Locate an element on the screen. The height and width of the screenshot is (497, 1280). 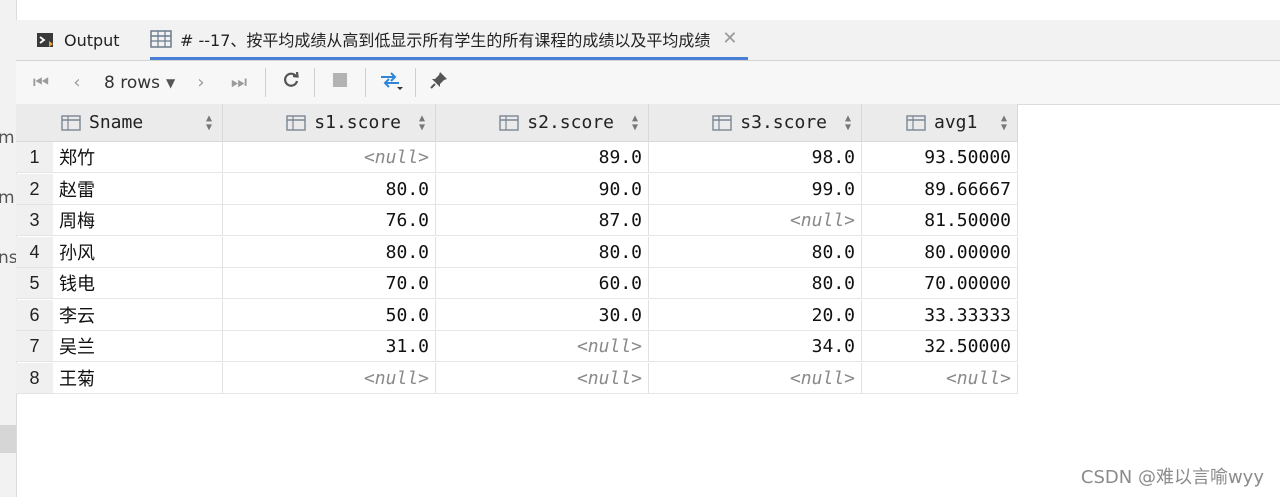
row-number: 8 is located at coordinates (34, 378).